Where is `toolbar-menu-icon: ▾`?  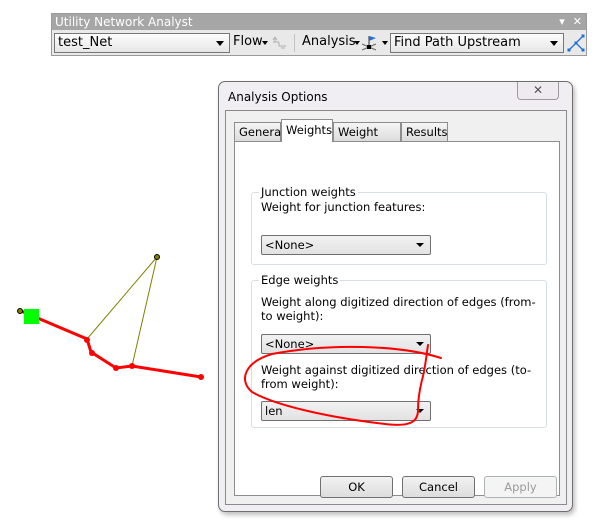
toolbar-menu-icon: ▾ is located at coordinates (562, 22).